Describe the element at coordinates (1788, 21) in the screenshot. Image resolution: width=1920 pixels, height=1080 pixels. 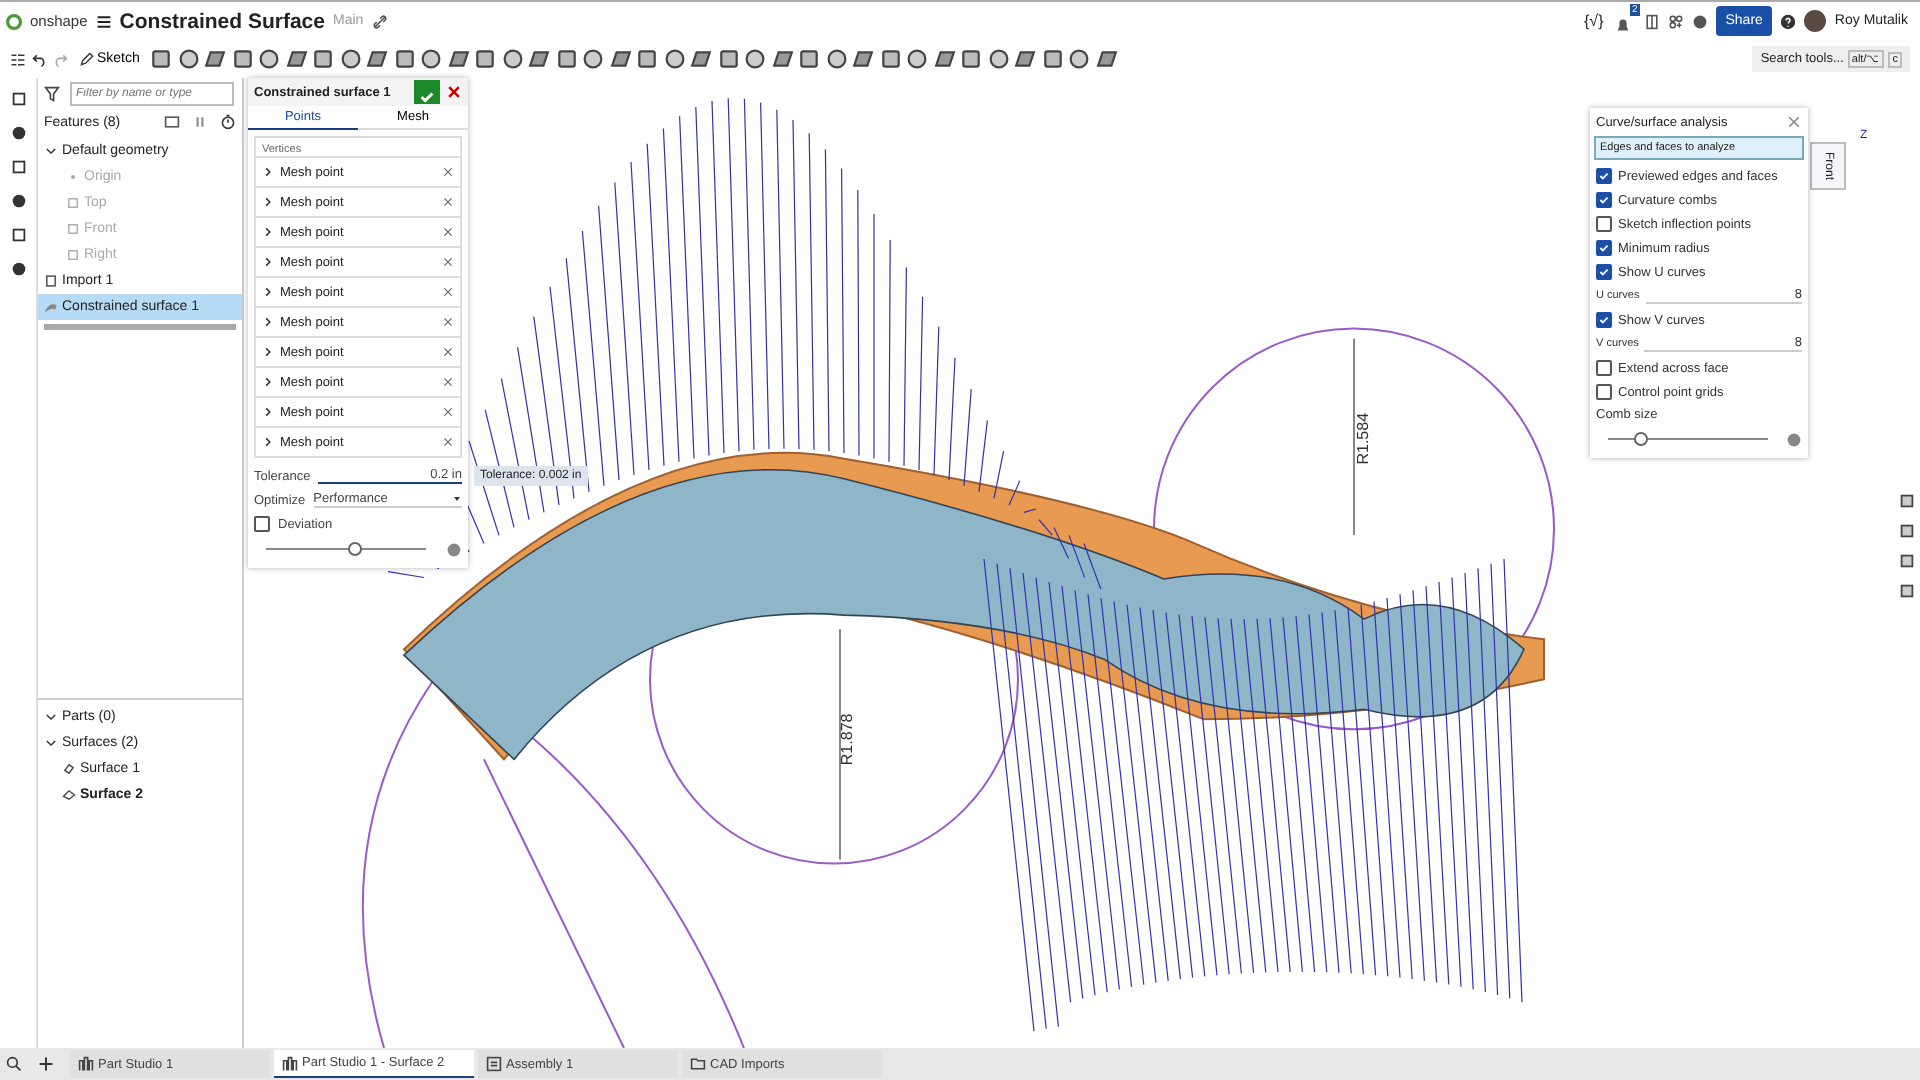
I see `help-icon` at that location.